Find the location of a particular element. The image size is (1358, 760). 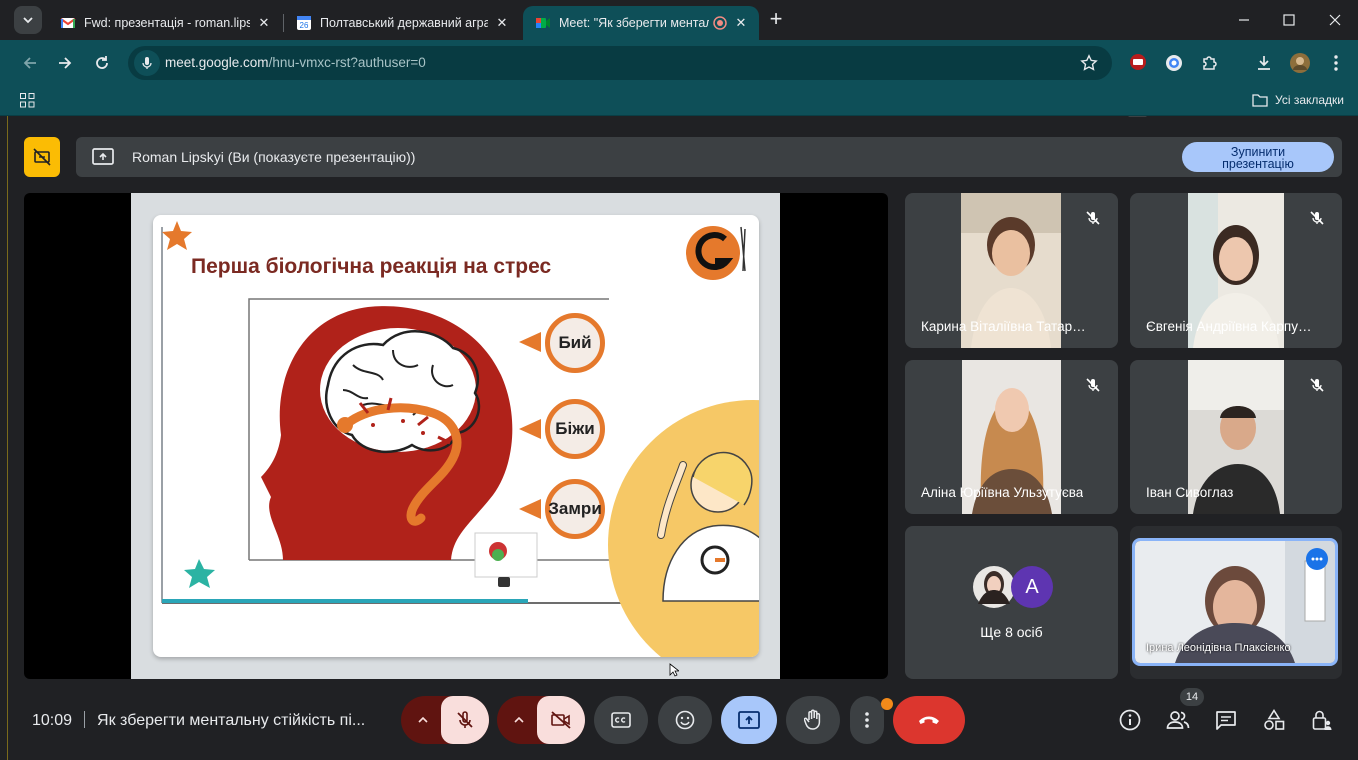

leave-call-button is located at coordinates (929, 720).